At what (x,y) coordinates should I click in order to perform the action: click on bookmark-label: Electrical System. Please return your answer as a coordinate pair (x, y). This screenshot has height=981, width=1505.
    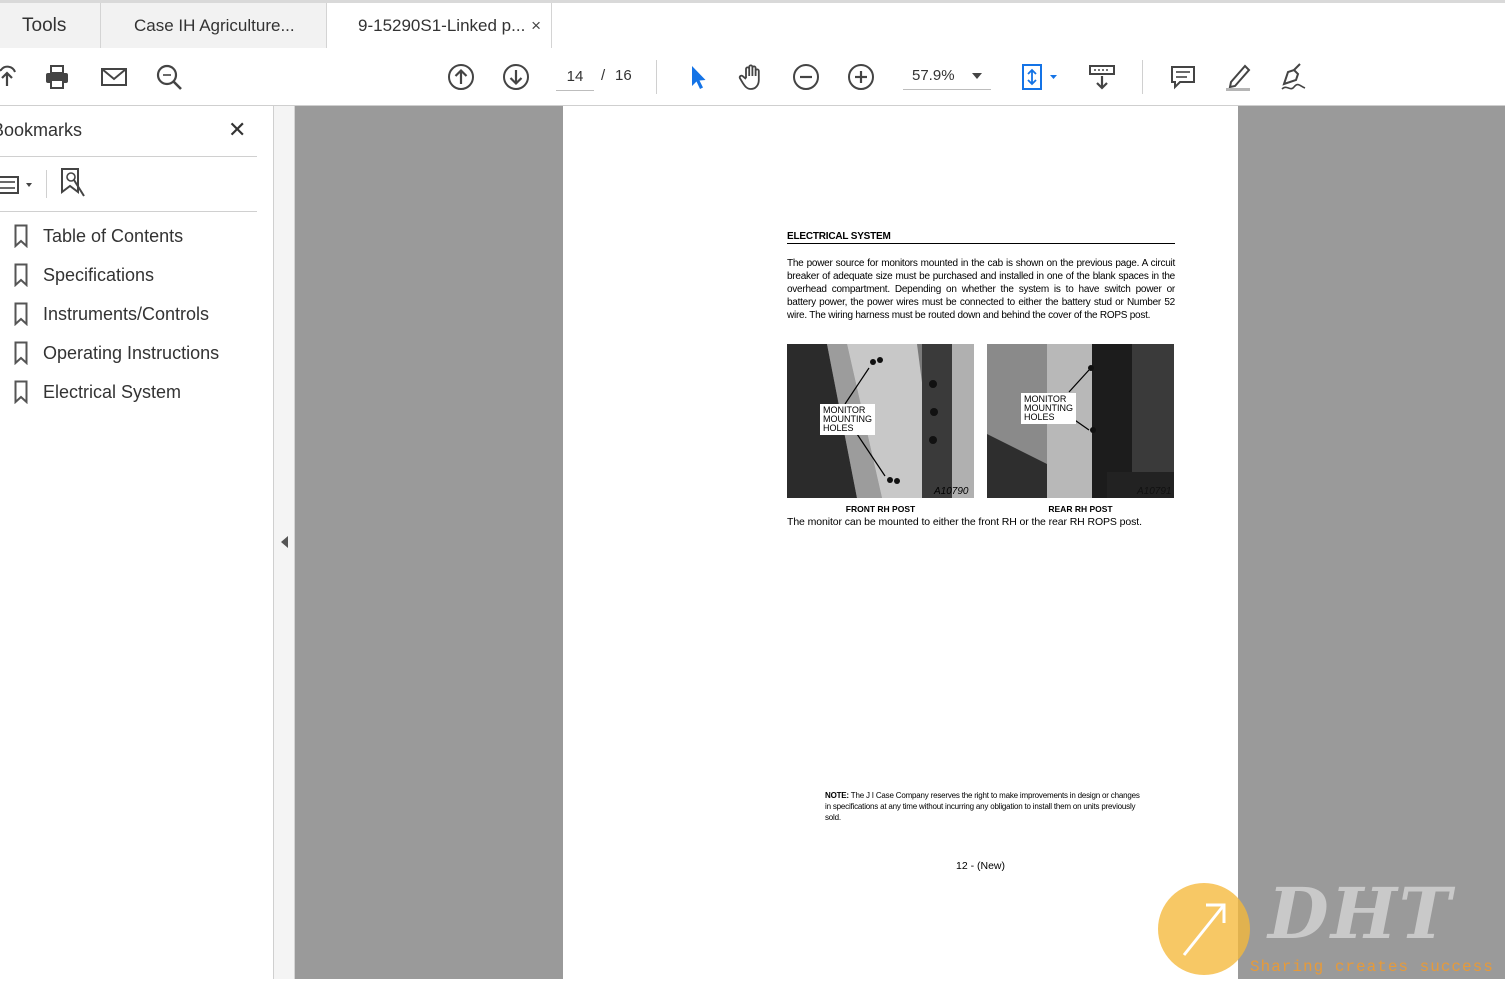
    Looking at the image, I should click on (112, 392).